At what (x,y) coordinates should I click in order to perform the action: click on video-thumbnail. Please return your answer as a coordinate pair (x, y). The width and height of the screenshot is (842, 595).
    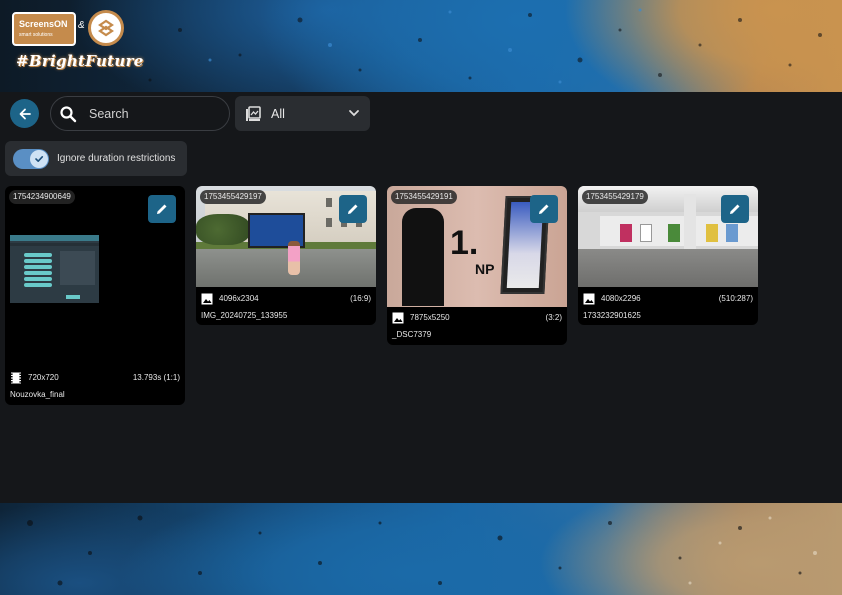
    Looking at the image, I should click on (54, 269).